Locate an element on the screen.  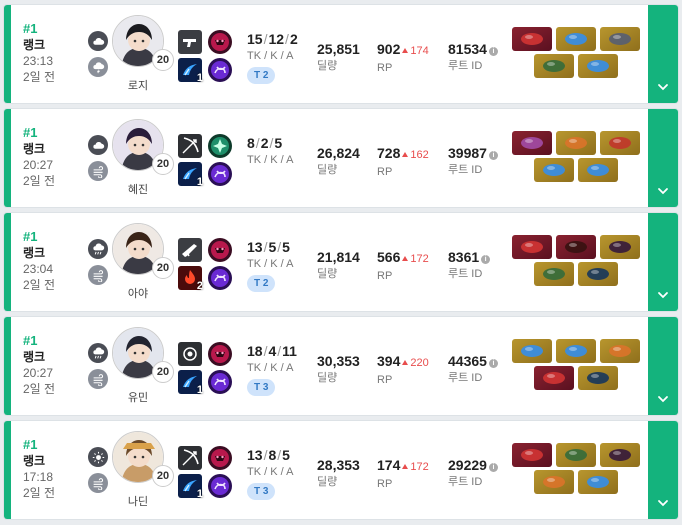
damage-block: 26,824 딜량 is located at coordinates (347, 161).